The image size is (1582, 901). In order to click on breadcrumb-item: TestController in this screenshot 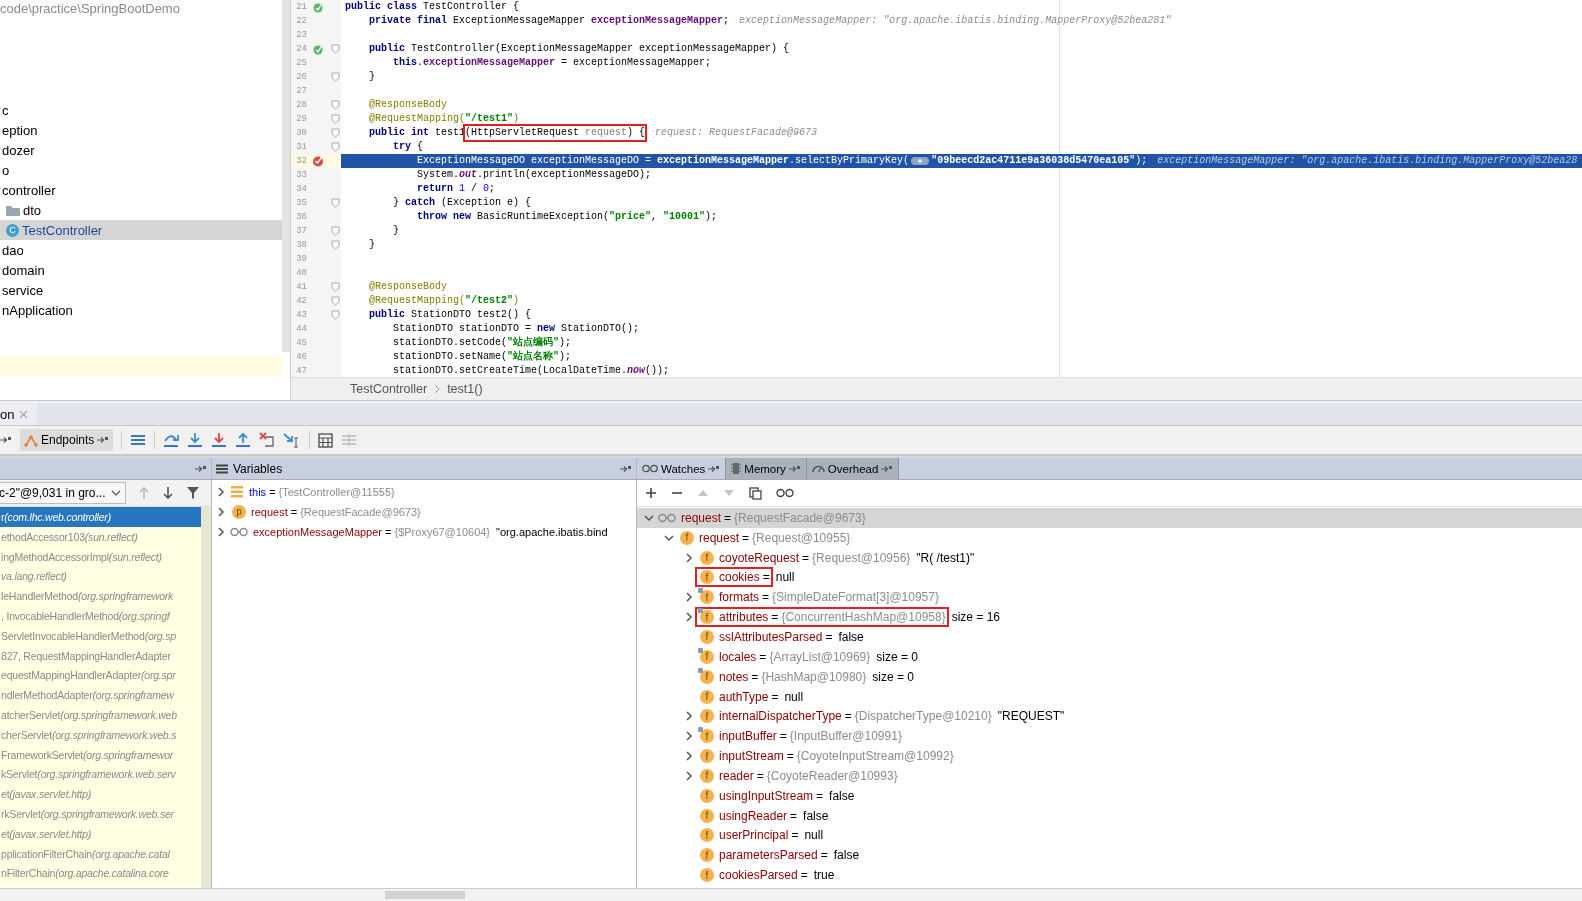, I will do `click(389, 389)`.